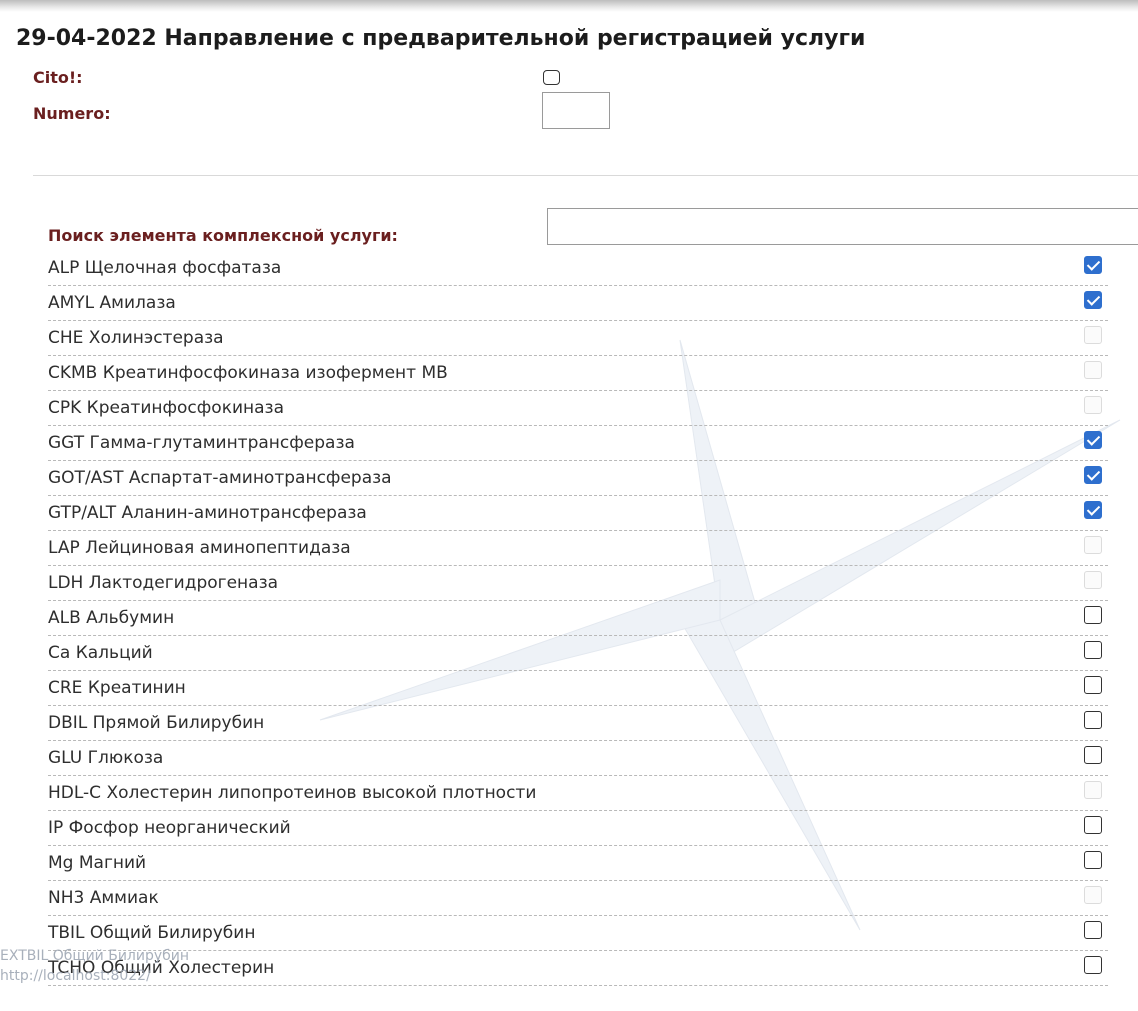  Describe the element at coordinates (578, 268) in the screenshot. I see `list-item: ALP Щелочная фосфатаза` at that location.